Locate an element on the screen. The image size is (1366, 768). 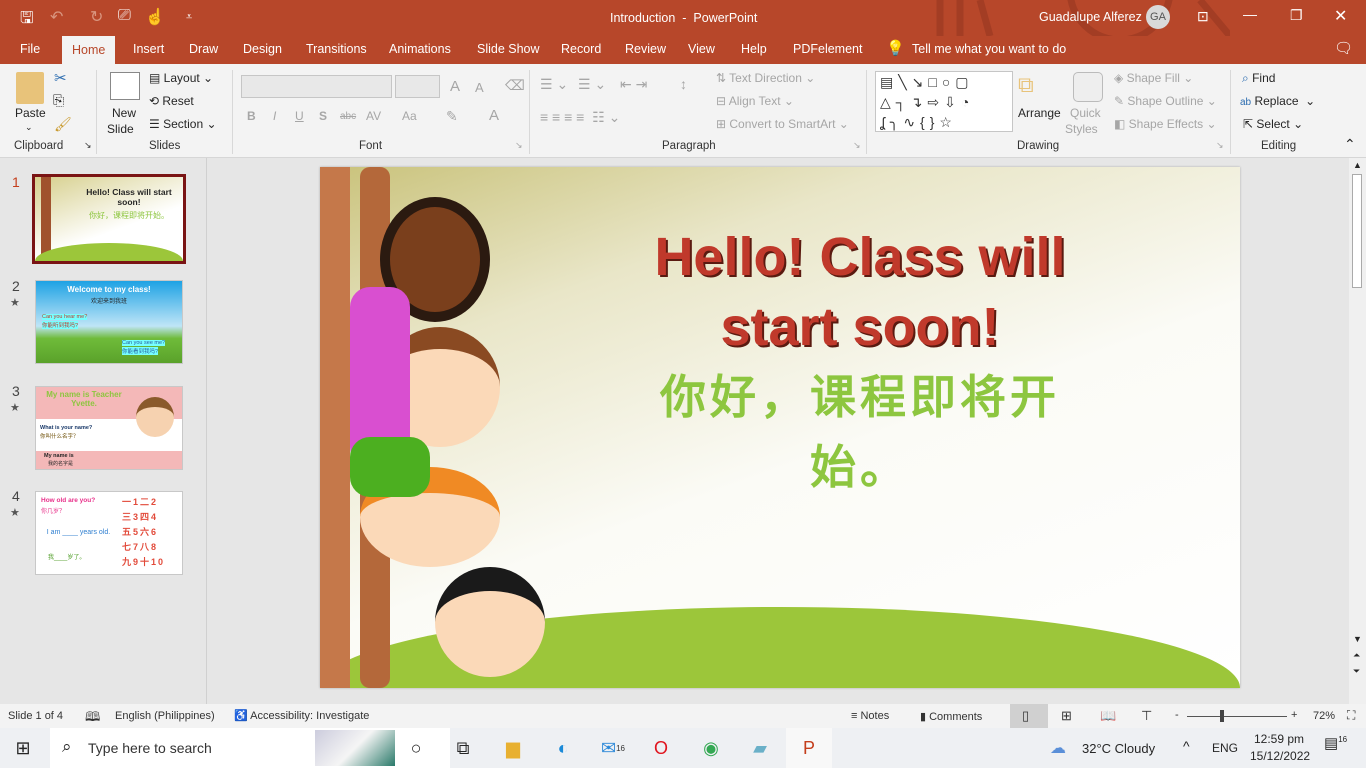
format-painter-icon: 🖌 is located at coordinates (63, 124).